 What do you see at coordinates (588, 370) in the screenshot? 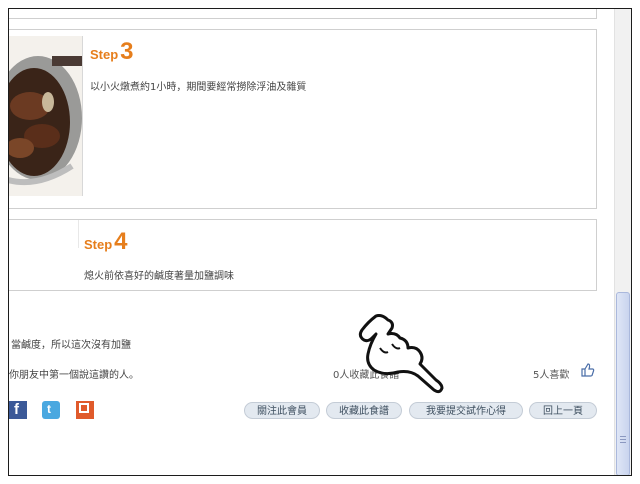
I see `thumbs-up-icon` at bounding box center [588, 370].